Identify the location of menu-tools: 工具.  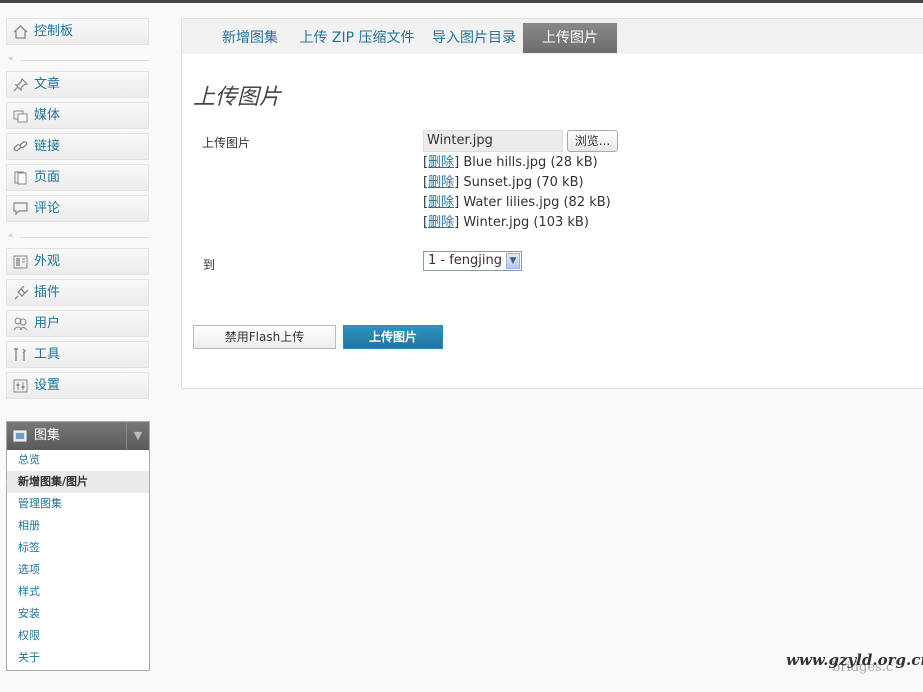
(77, 354).